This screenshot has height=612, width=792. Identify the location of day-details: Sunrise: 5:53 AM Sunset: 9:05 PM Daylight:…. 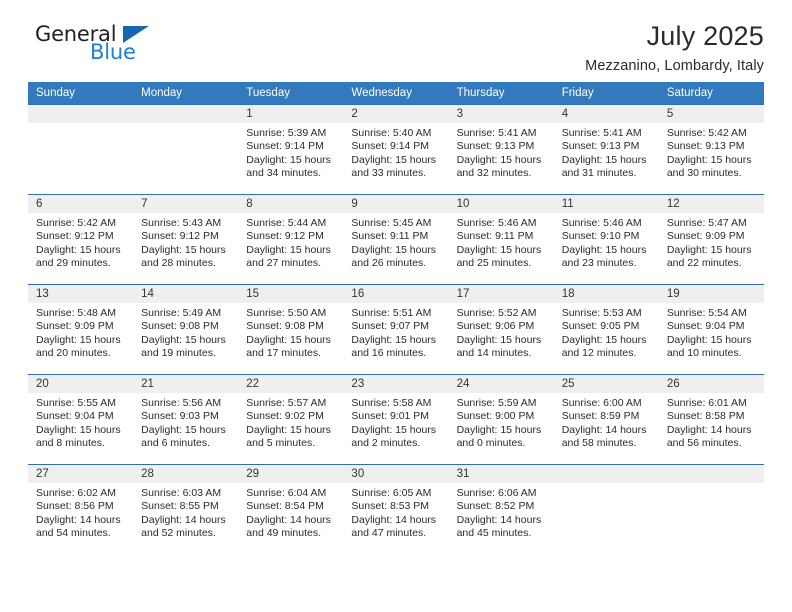
(606, 332).